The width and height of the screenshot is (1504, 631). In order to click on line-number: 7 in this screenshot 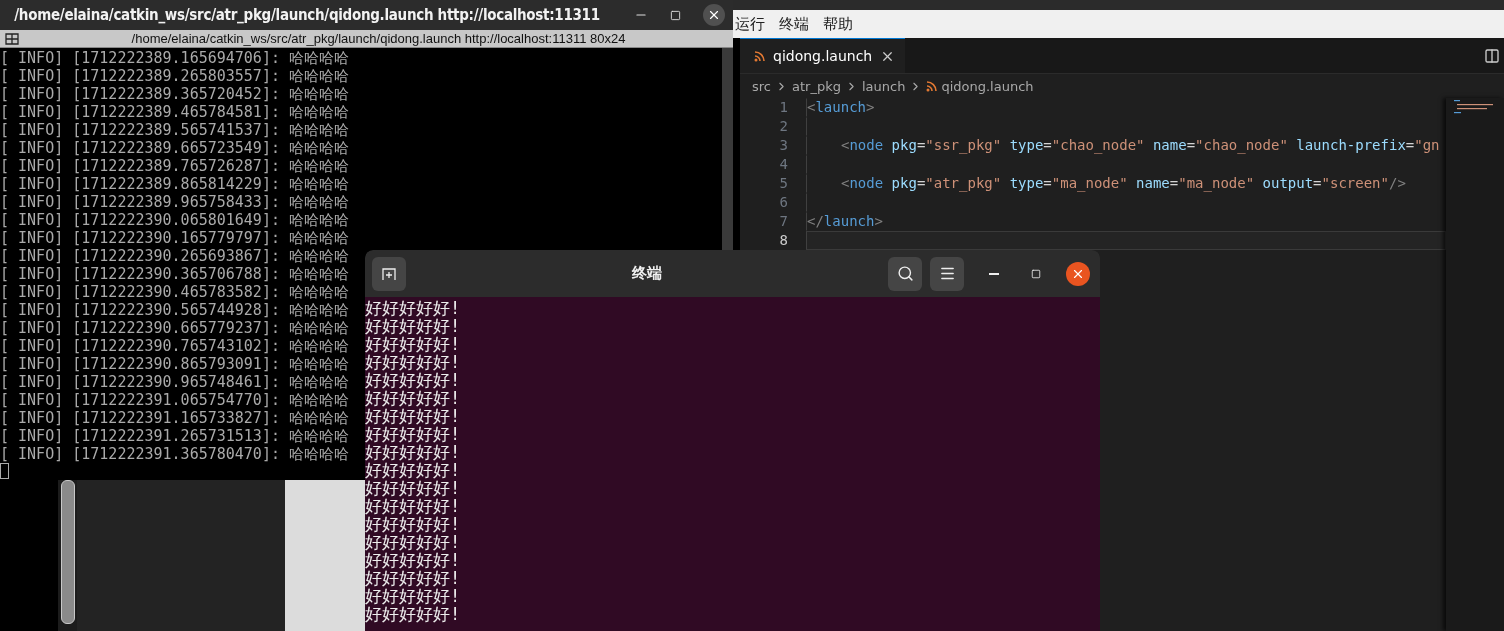, I will do `click(783, 221)`.